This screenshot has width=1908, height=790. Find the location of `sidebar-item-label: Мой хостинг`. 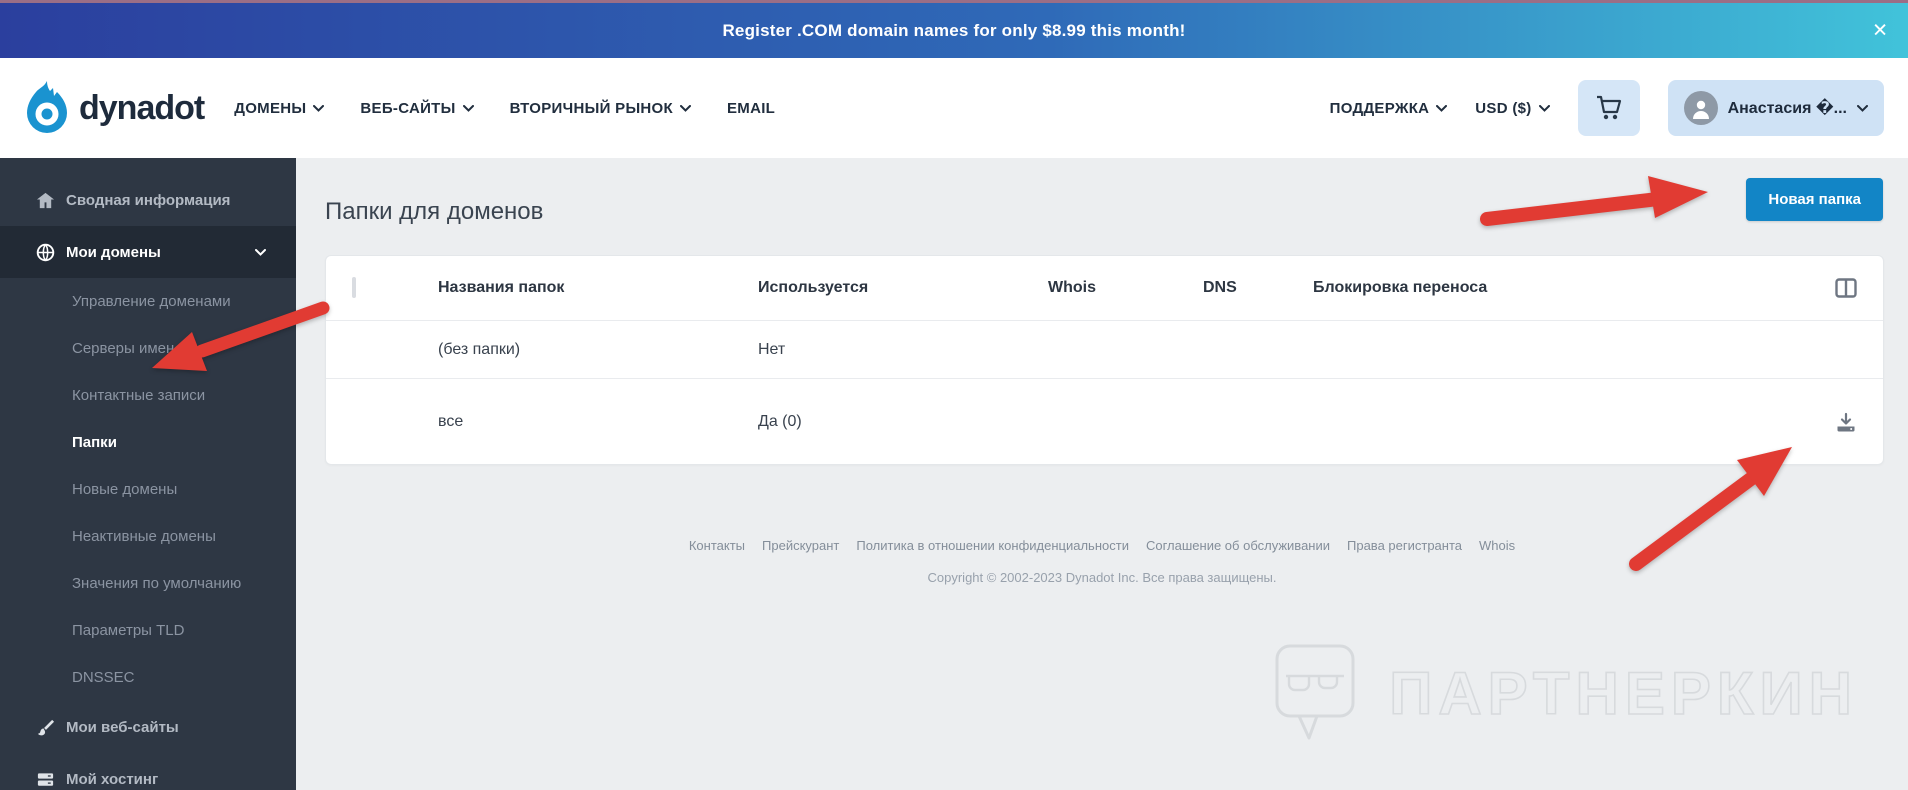

sidebar-item-label: Мой хостинг is located at coordinates (112, 779).